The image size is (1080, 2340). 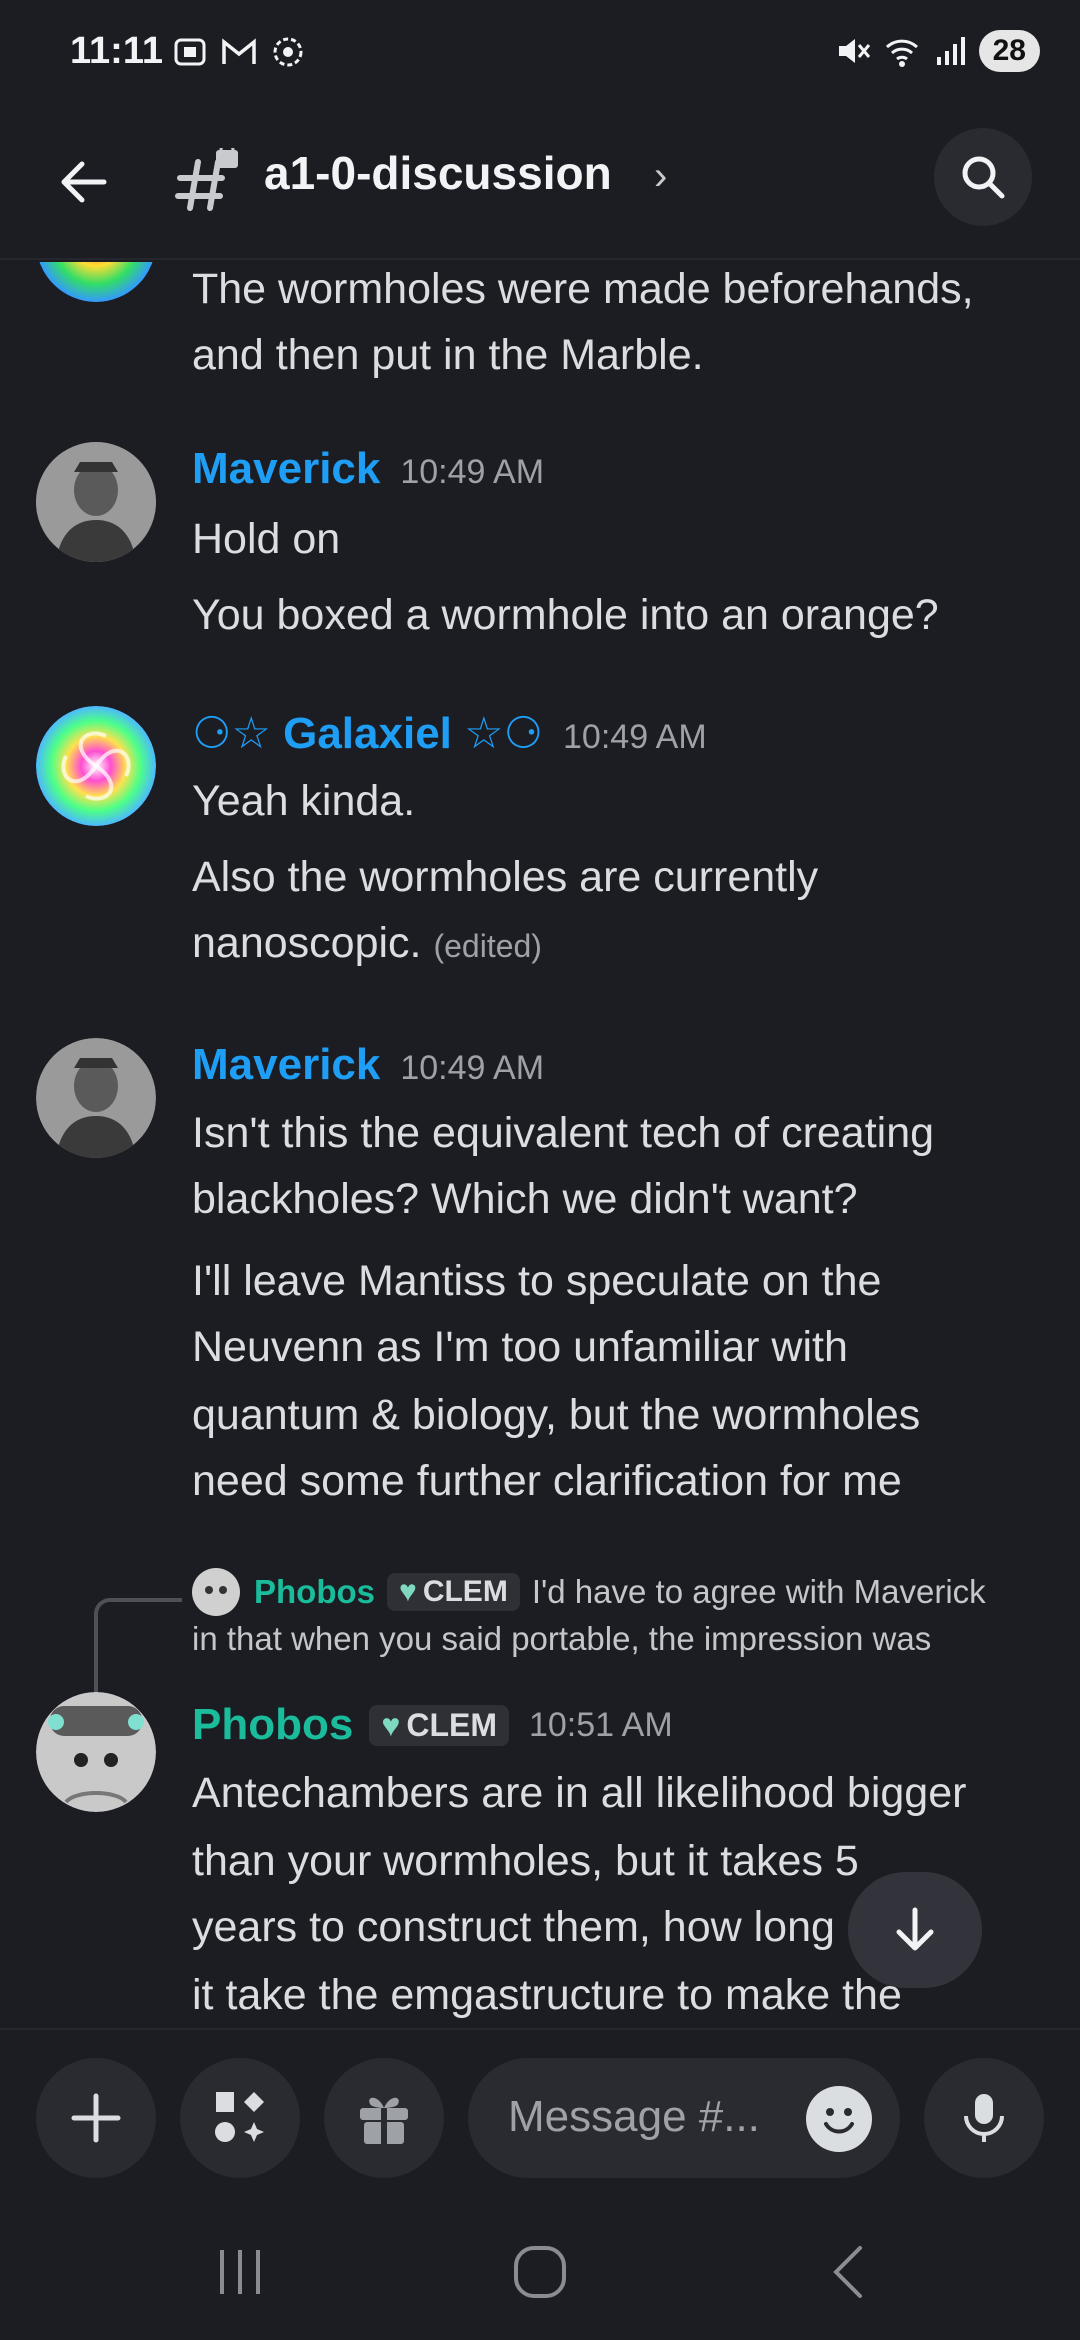 What do you see at coordinates (531, 1927) in the screenshot?
I see `message-text: years to construct them, how long d` at bounding box center [531, 1927].